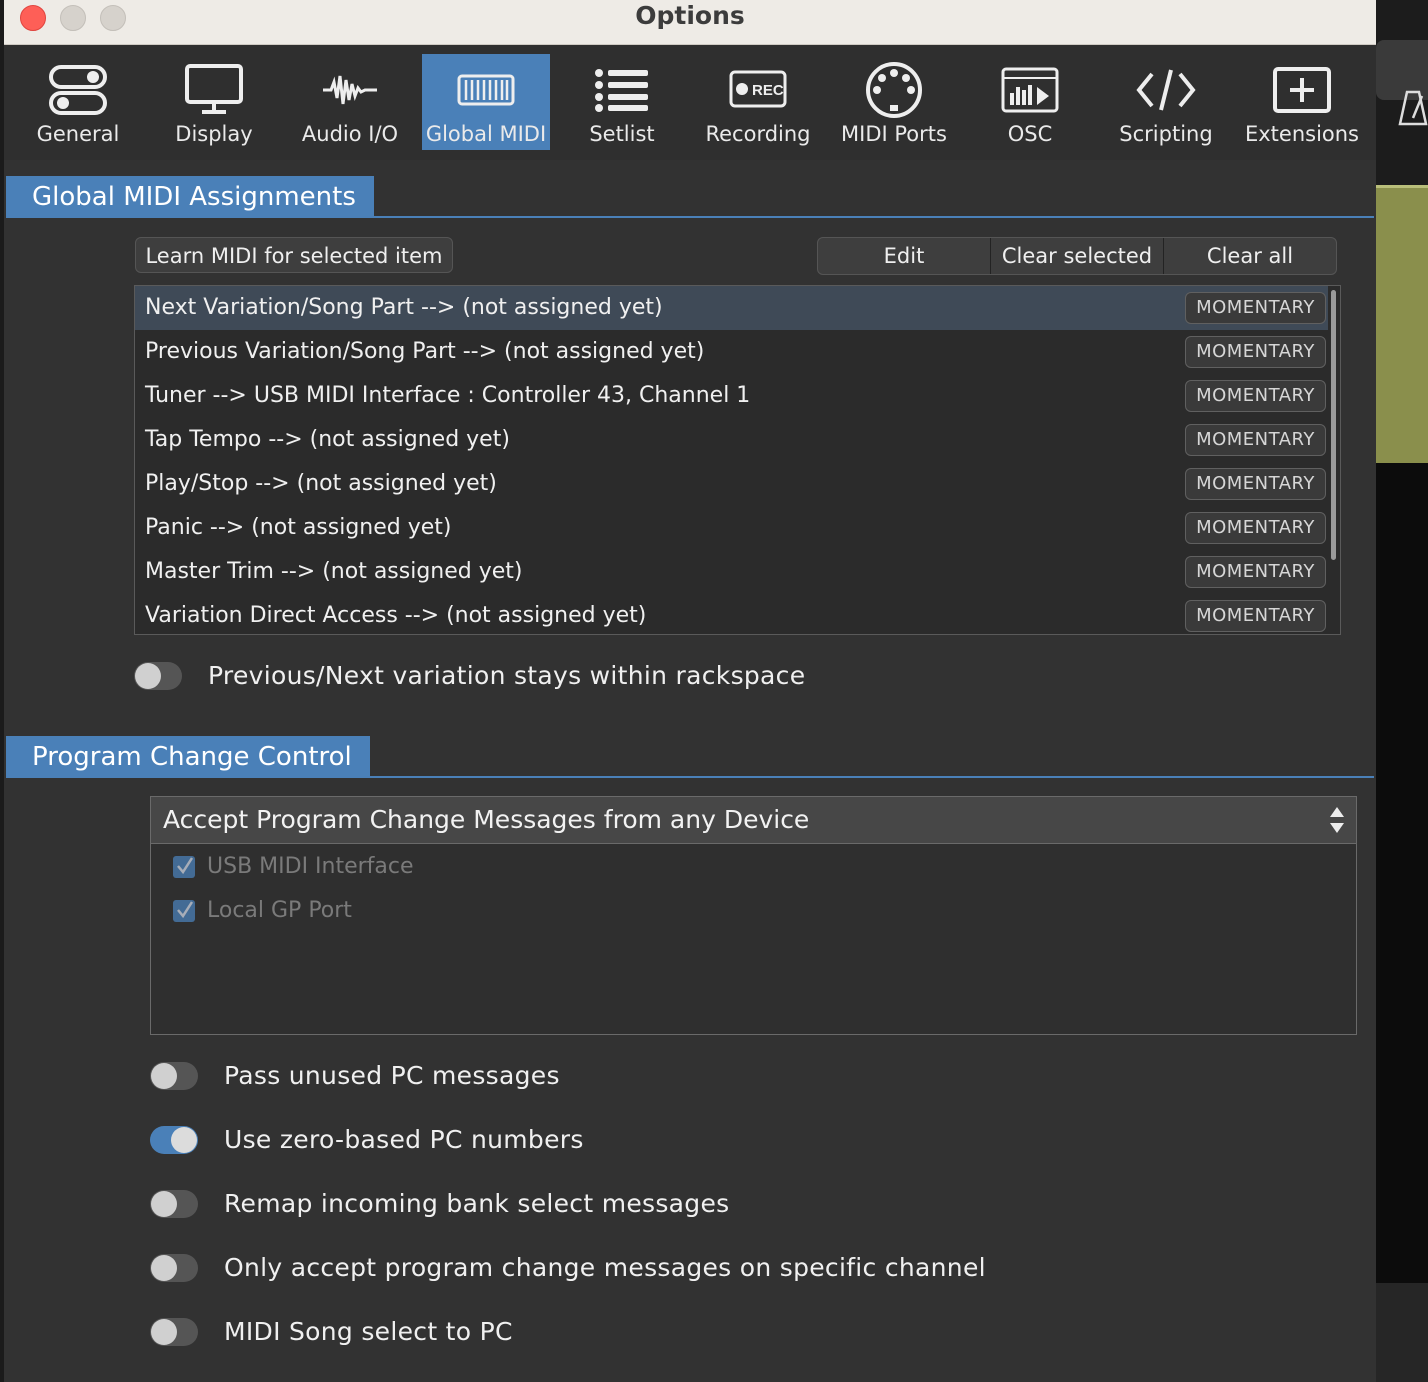  What do you see at coordinates (690, 15) in the screenshot?
I see `window-title: Options` at bounding box center [690, 15].